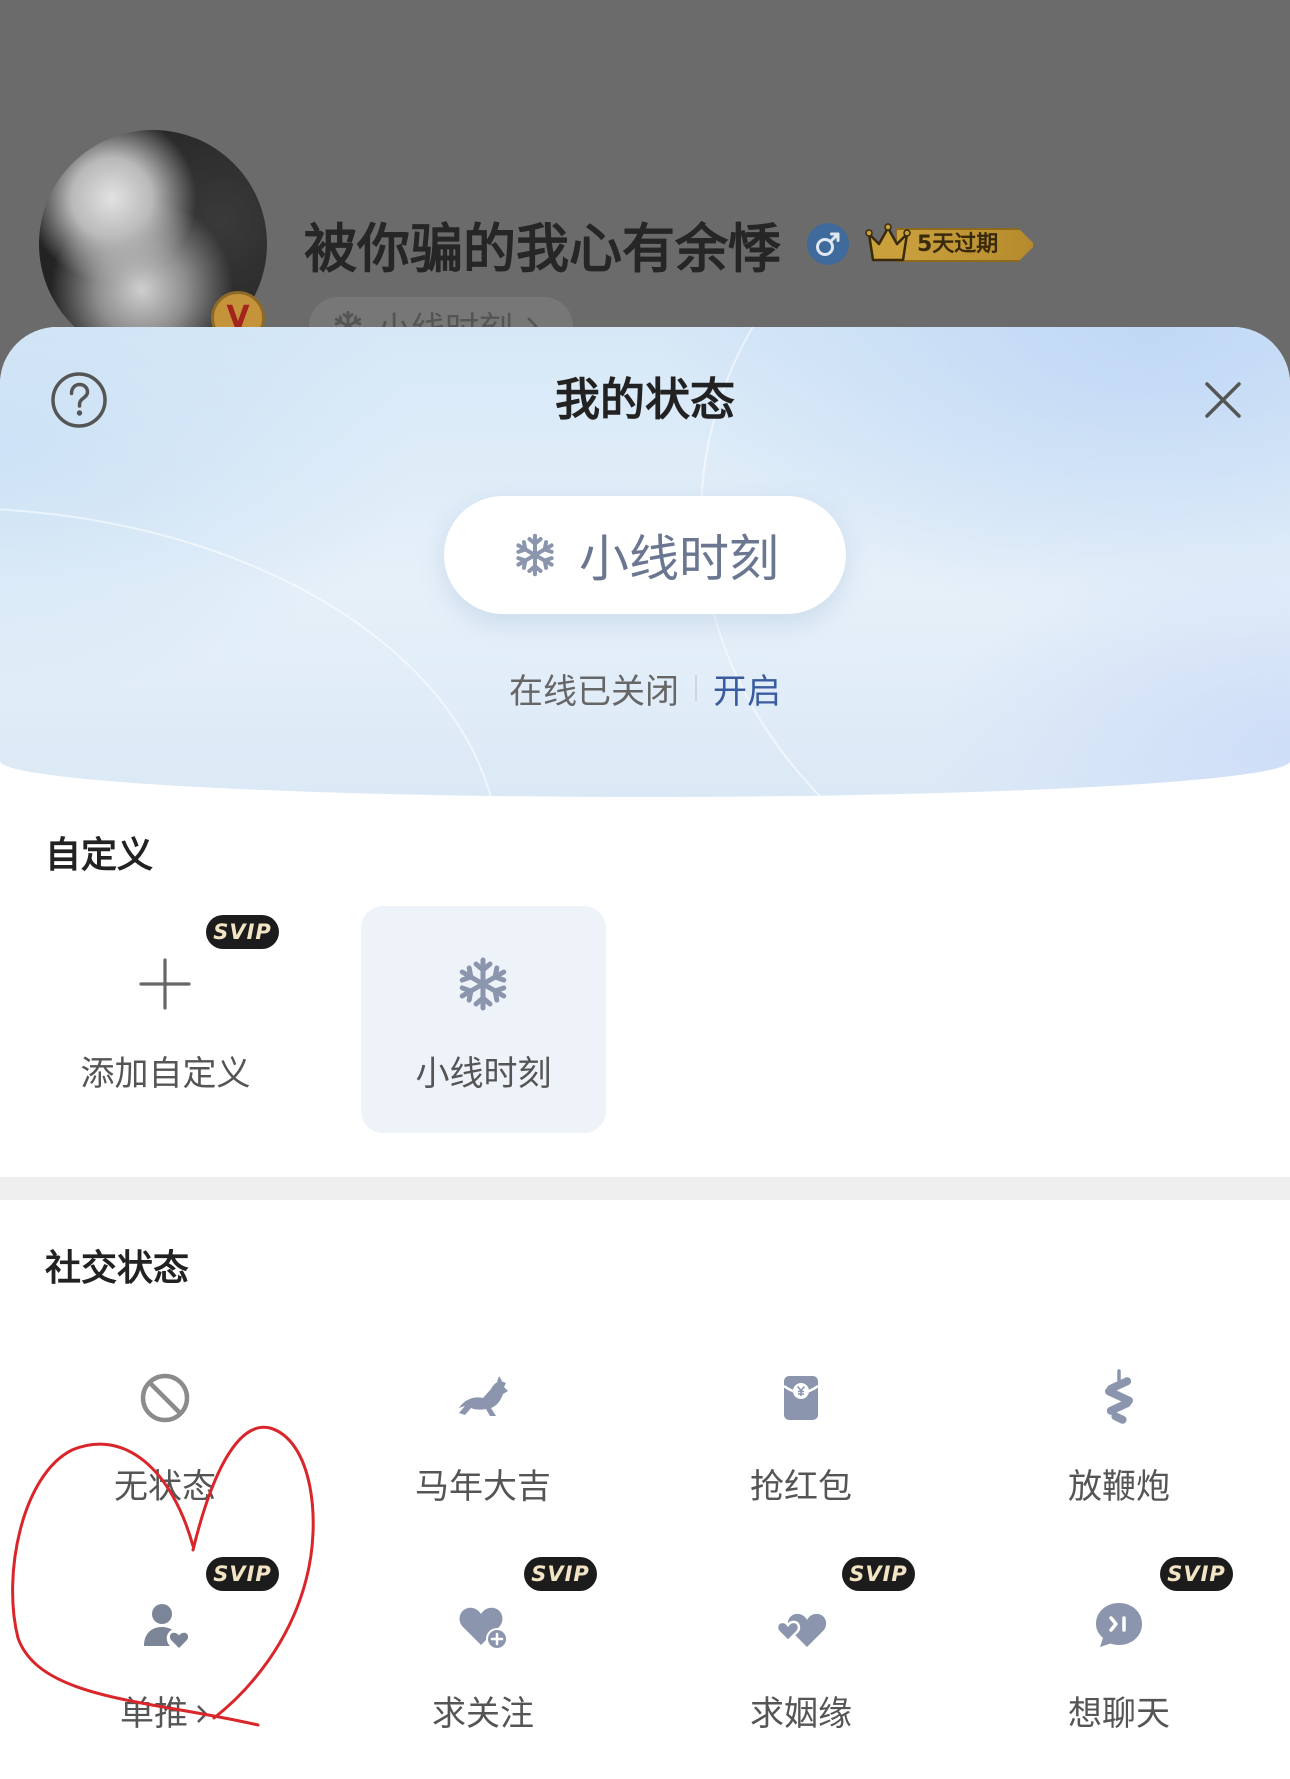  Describe the element at coordinates (644, 399) in the screenshot. I see `sheet-title: 我的状态` at that location.